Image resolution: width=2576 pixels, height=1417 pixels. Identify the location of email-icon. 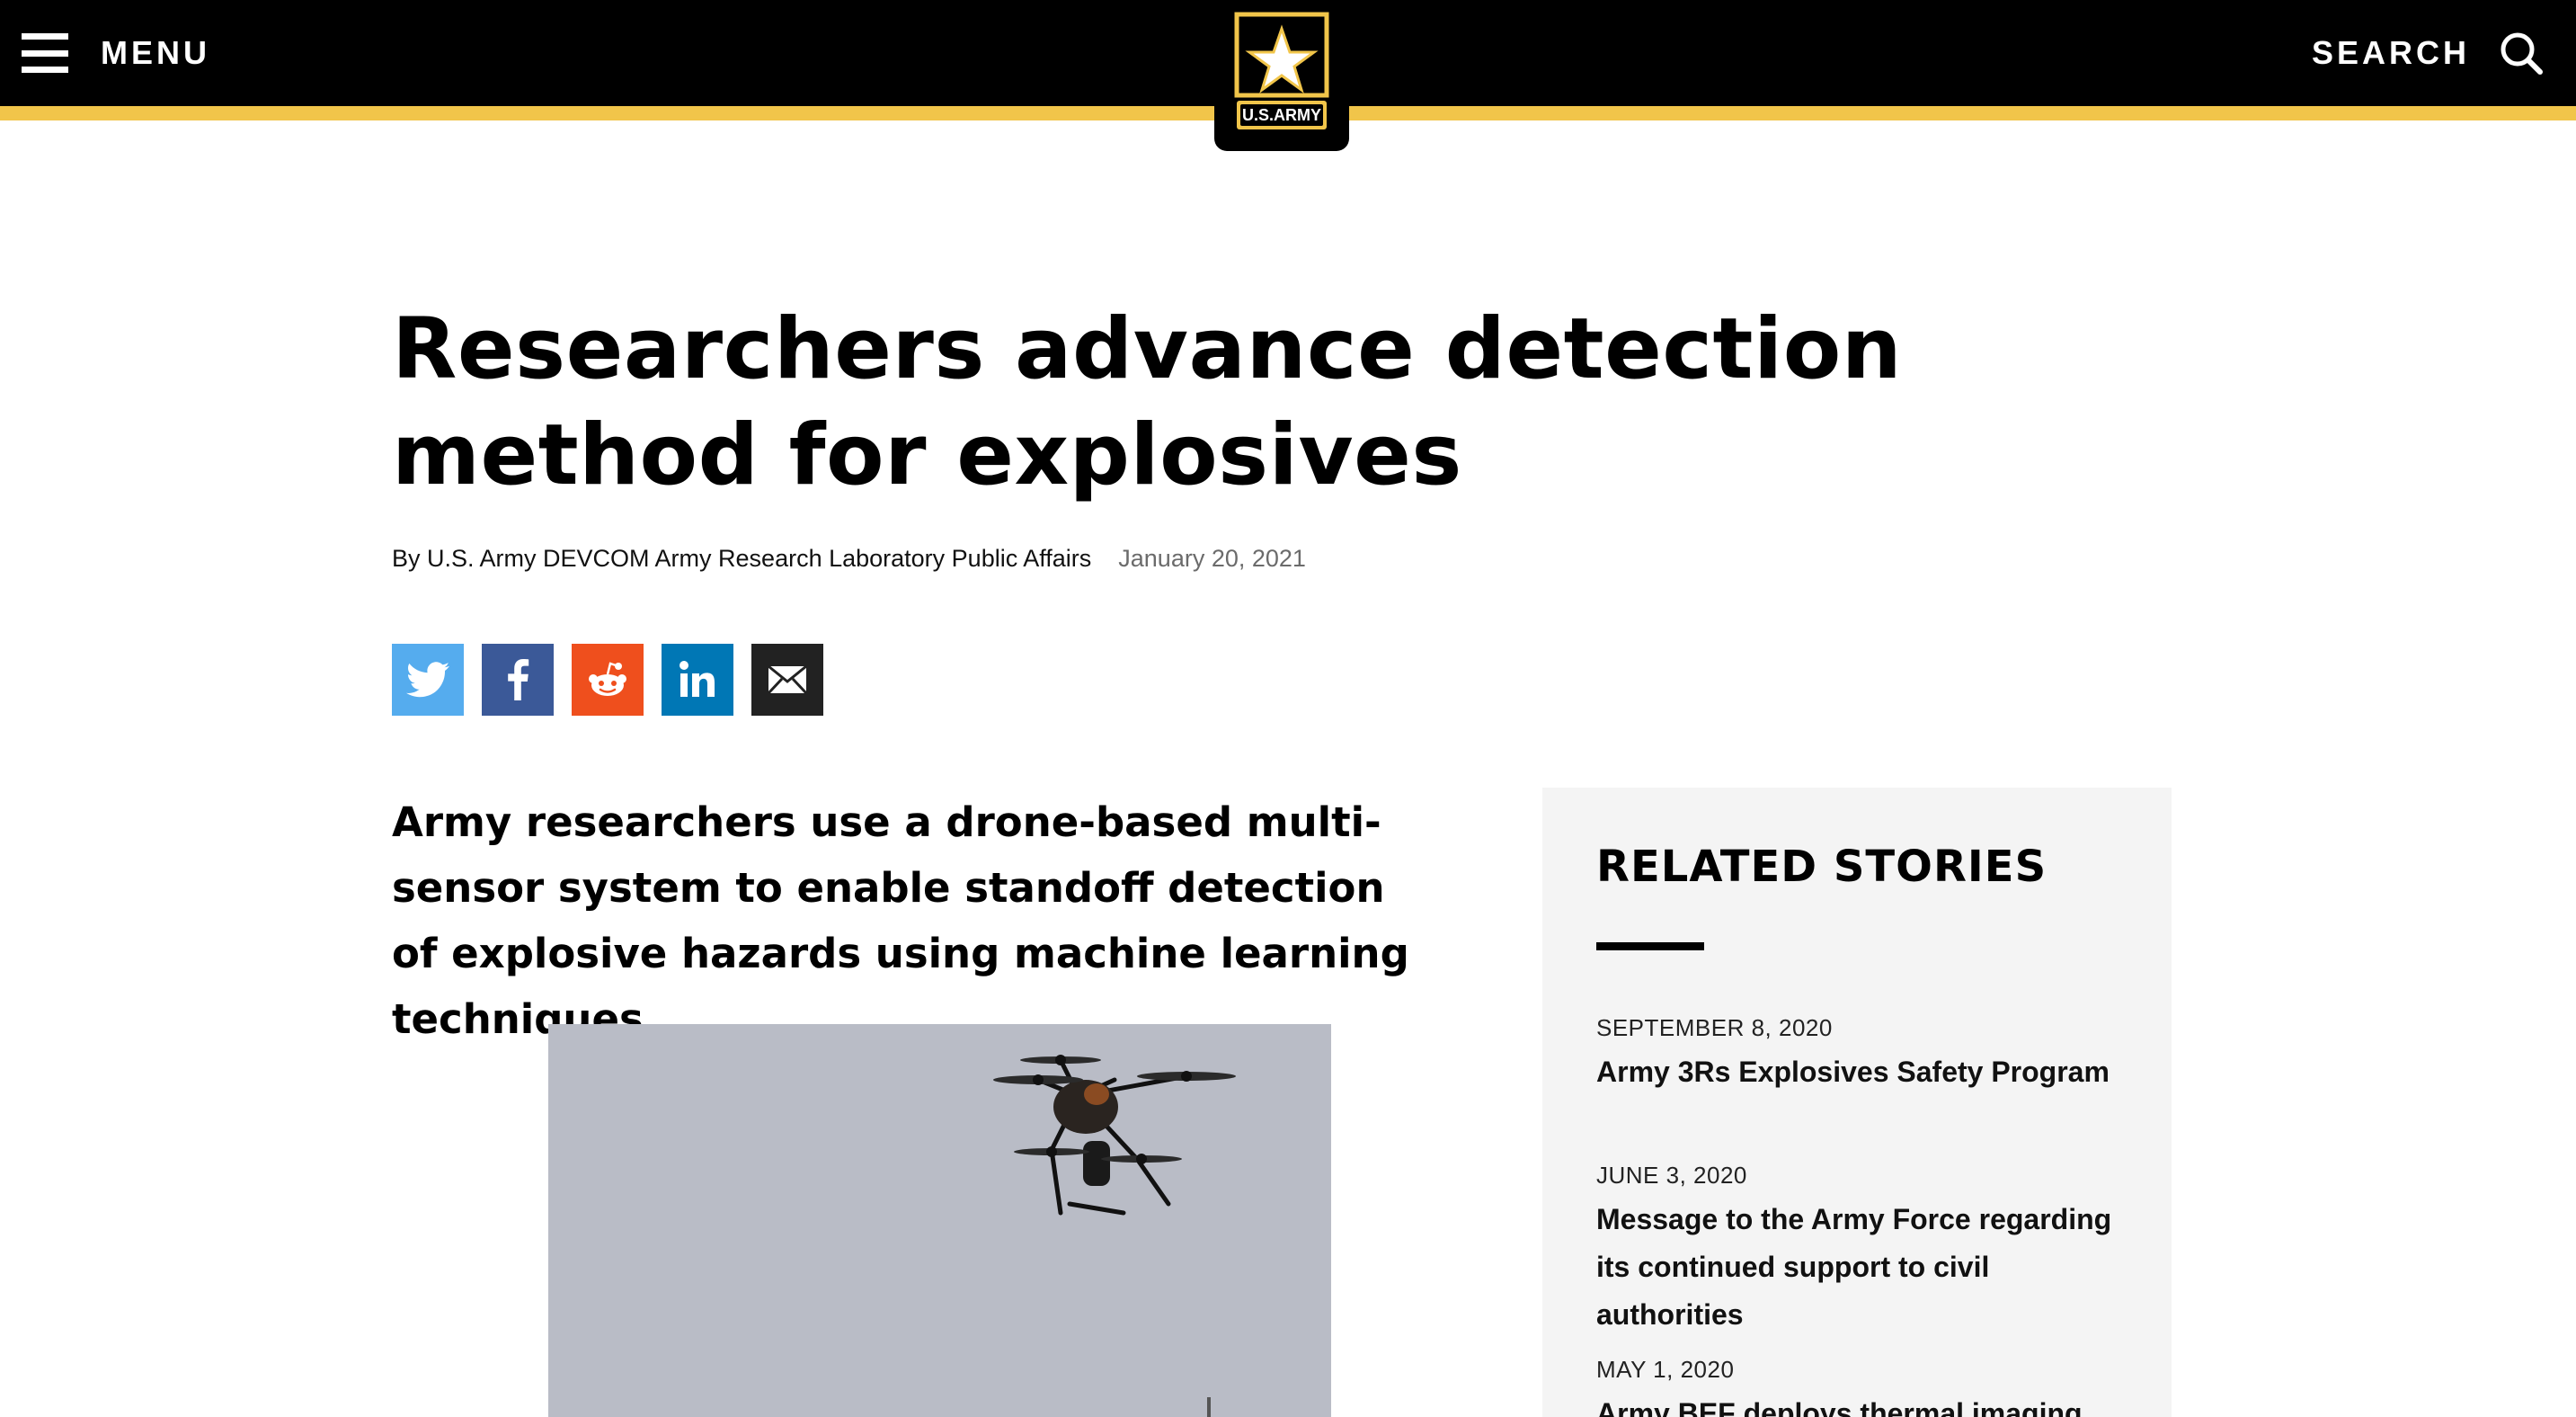
(787, 680).